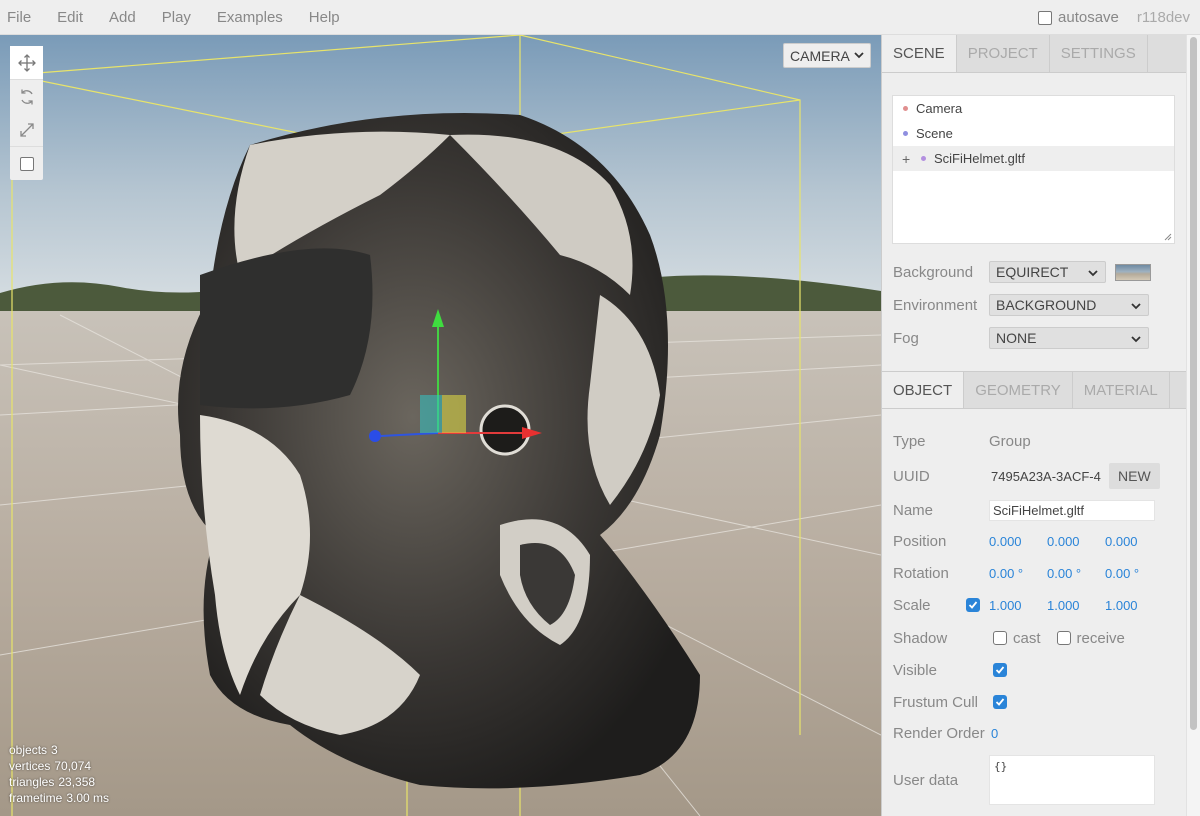  What do you see at coordinates (52, 782) in the screenshot?
I see `info-triangles: triangles 23,358` at bounding box center [52, 782].